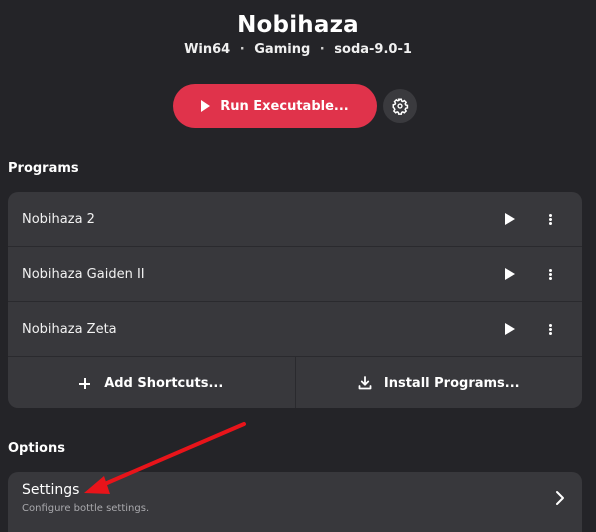  Describe the element at coordinates (560, 498) in the screenshot. I see `chevron-right-icon` at that location.